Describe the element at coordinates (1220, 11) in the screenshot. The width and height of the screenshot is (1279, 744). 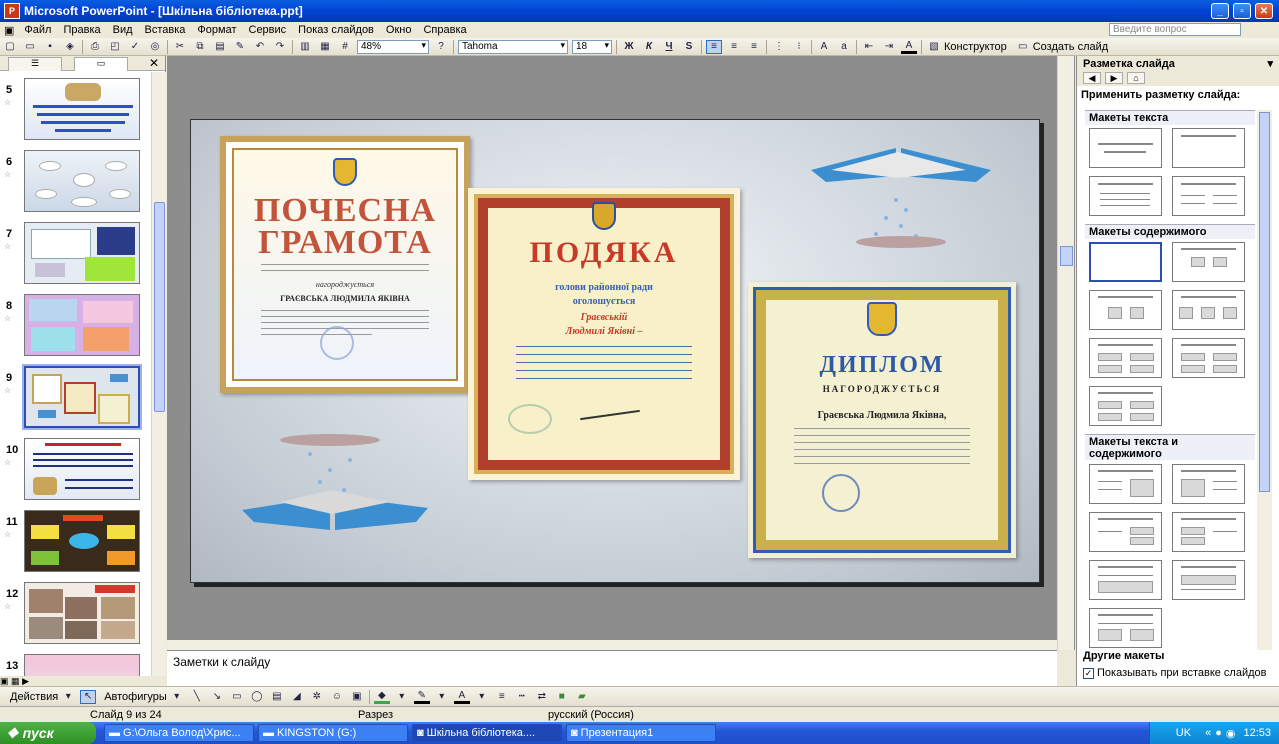
I see `minimize-button: _` at that location.